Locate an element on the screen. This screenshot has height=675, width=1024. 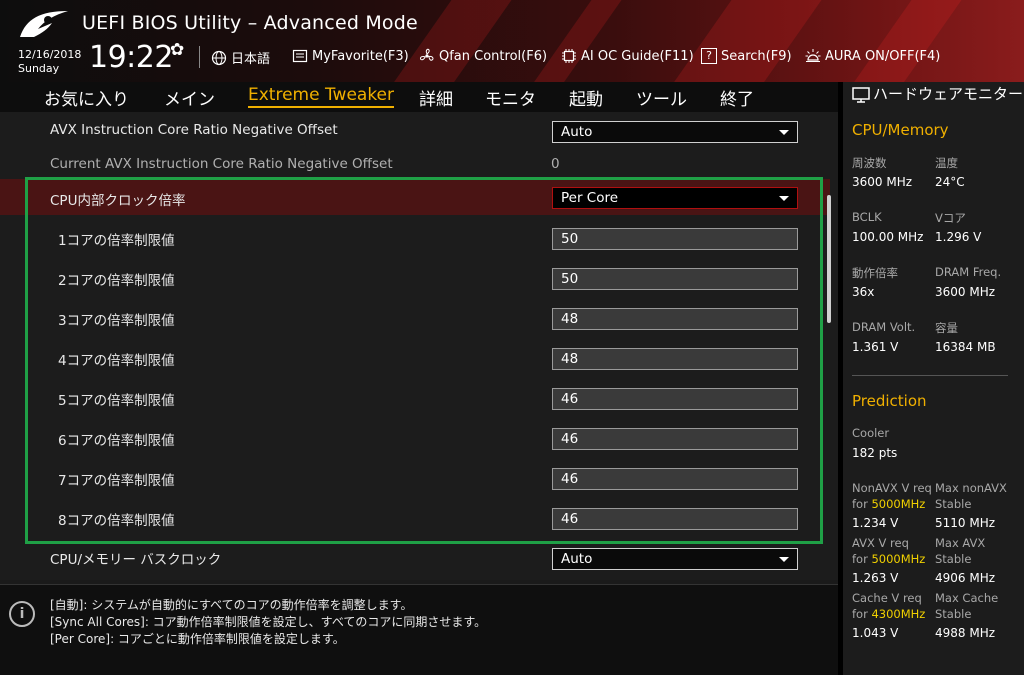
aura-button: AURA ON/OFF(F4) is located at coordinates (872, 56).